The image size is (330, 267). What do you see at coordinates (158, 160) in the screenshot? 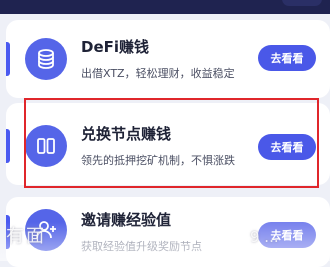
I see `card-description: 领先的抵押挖矿机制，不惧涨跌` at bounding box center [158, 160].